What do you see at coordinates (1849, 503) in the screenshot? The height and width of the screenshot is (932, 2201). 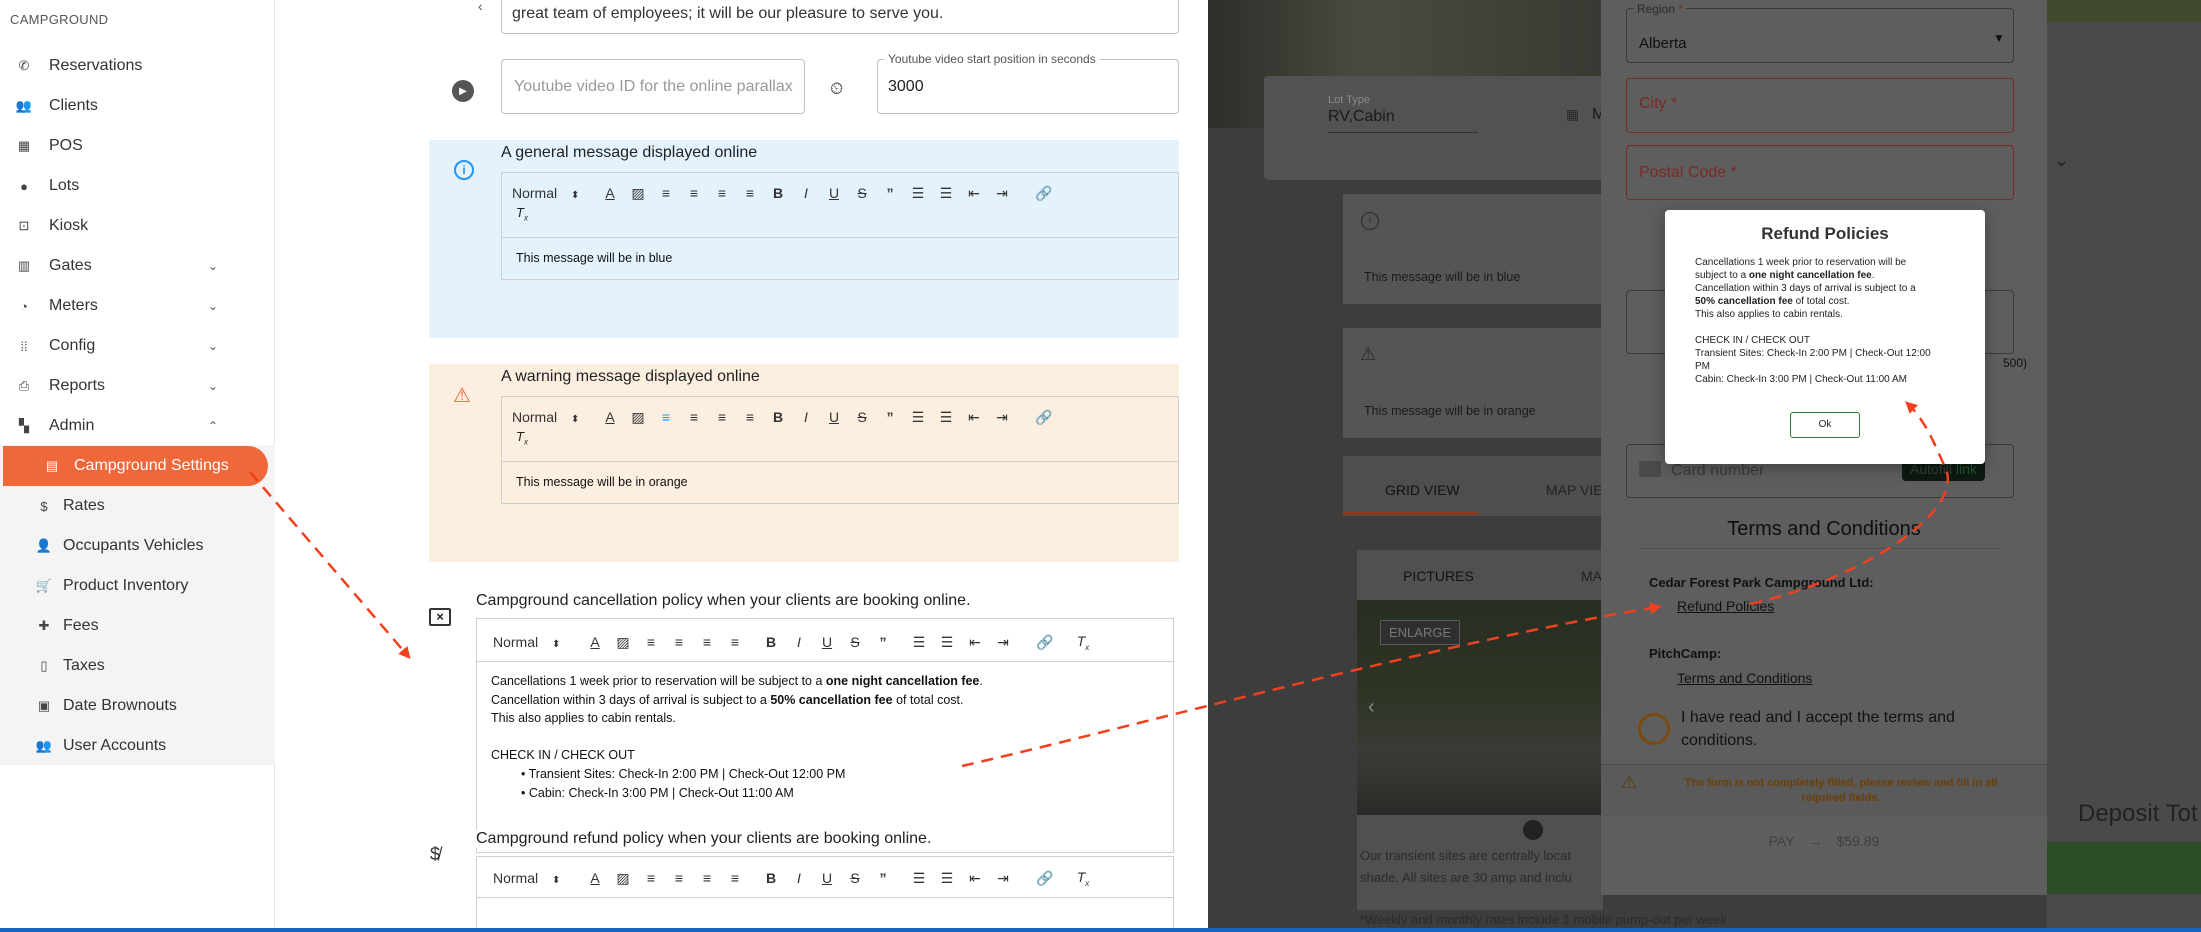 I see `arrow-link-to-modal` at bounding box center [1849, 503].